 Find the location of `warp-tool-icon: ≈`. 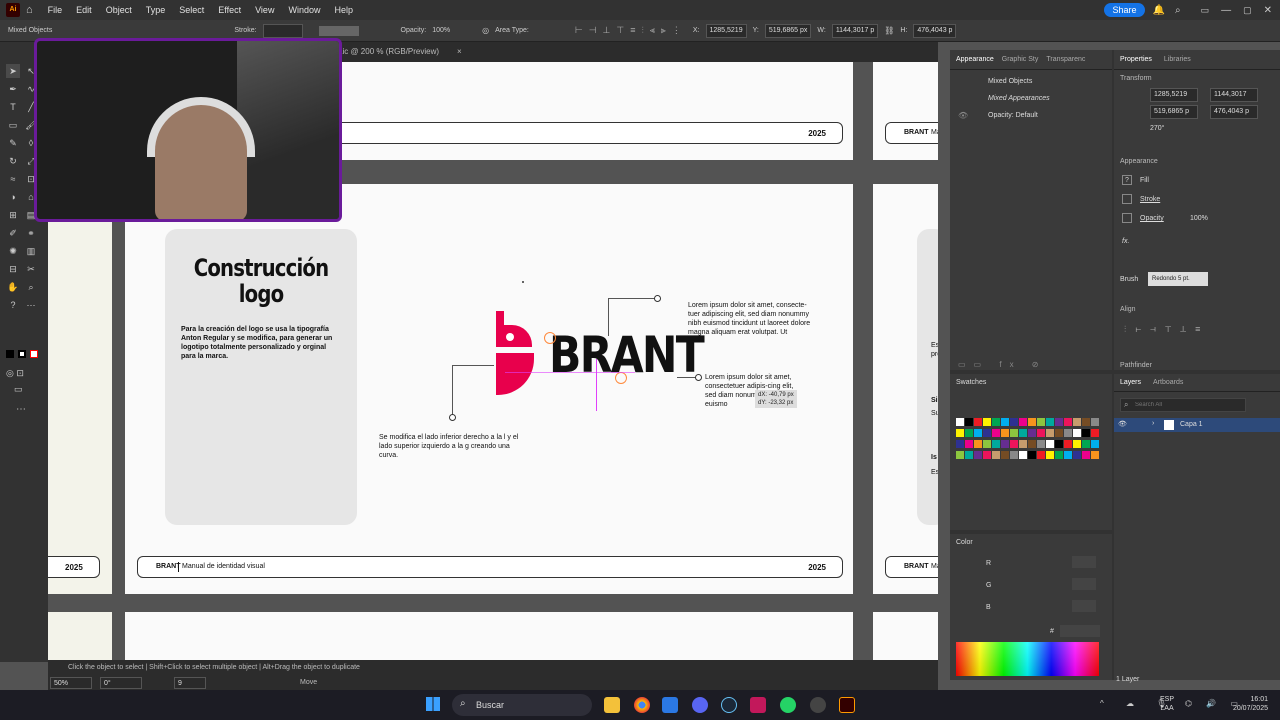

warp-tool-icon: ≈ is located at coordinates (13, 179).